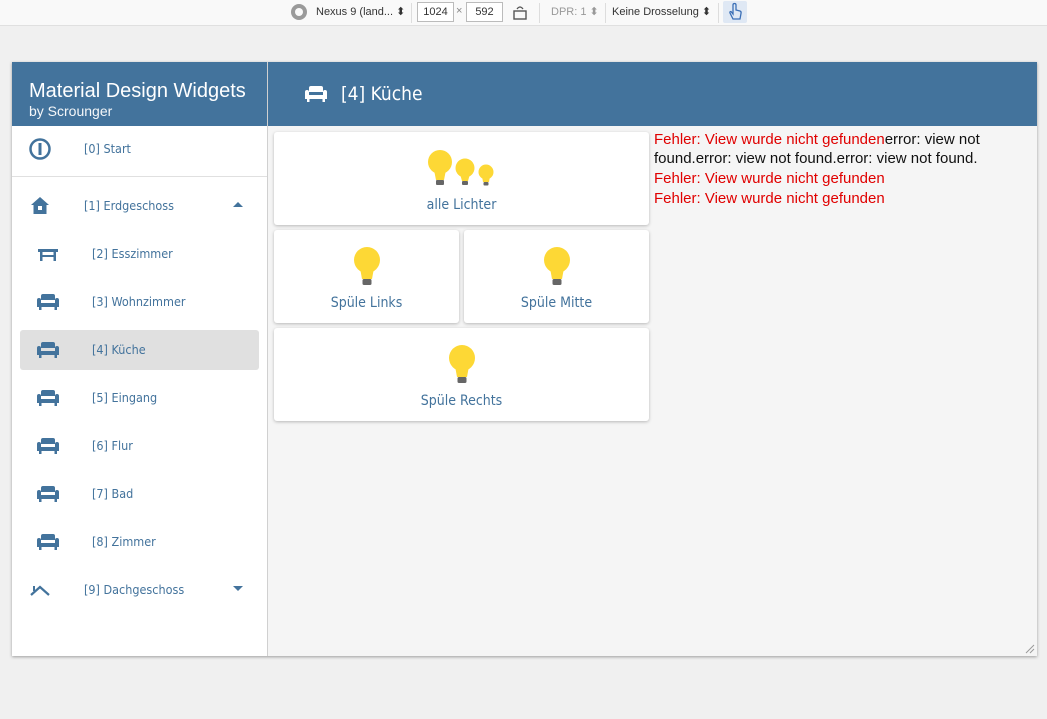  I want to click on touch-simulation-button, so click(735, 12).